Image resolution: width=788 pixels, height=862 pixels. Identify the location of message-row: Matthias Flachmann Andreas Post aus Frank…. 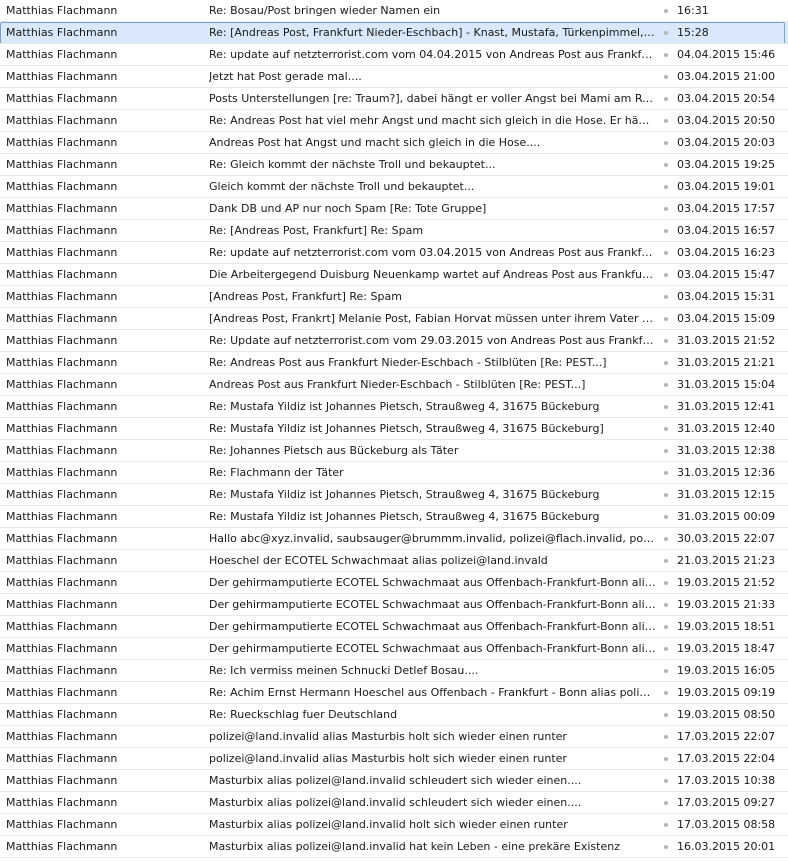
(394, 385).